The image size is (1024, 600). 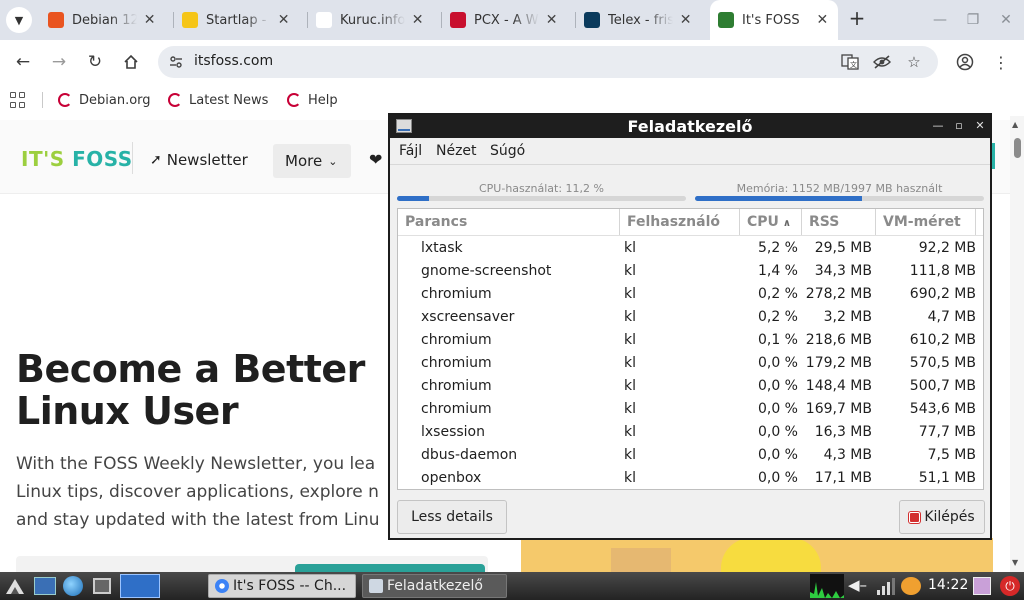 What do you see at coordinates (882, 62) in the screenshot?
I see `eye-off-icon` at bounding box center [882, 62].